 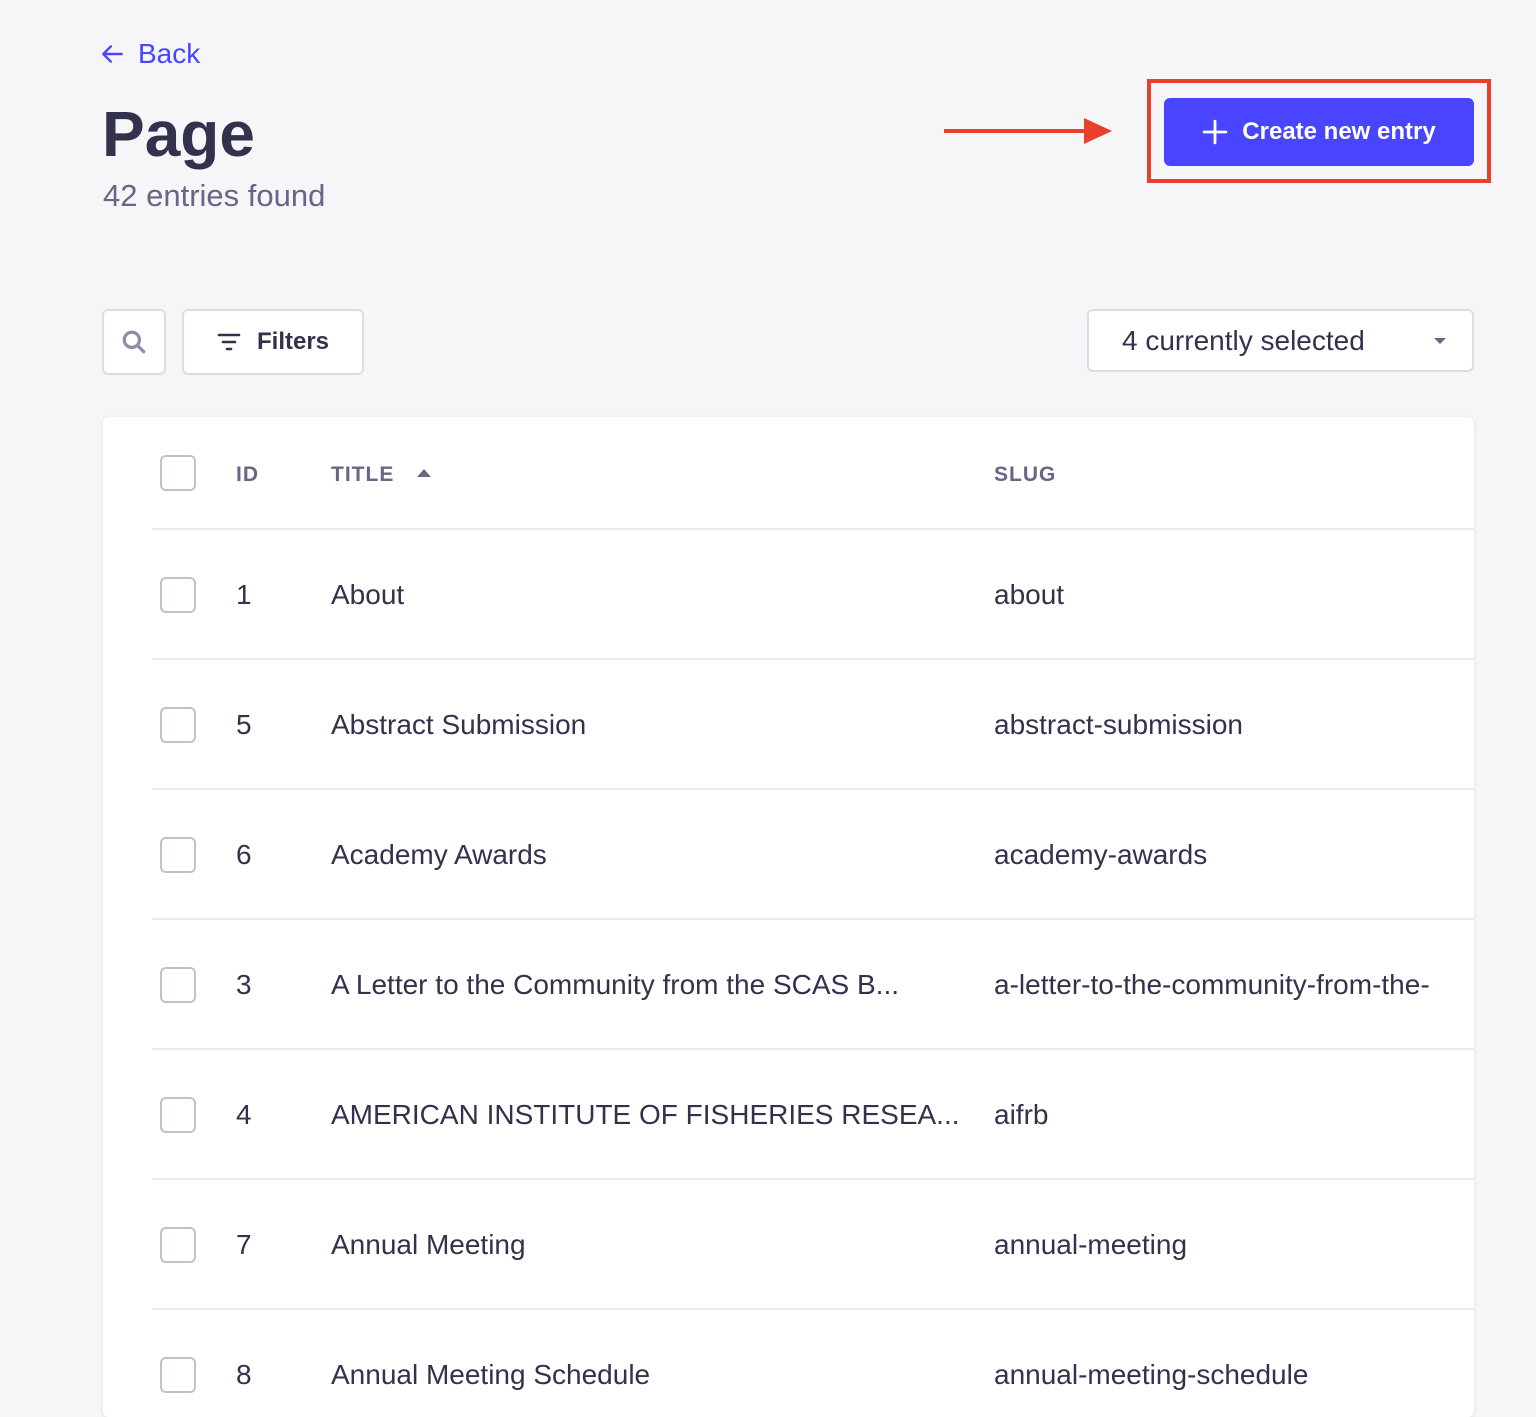 I want to click on filters-button: Filters, so click(x=273, y=342).